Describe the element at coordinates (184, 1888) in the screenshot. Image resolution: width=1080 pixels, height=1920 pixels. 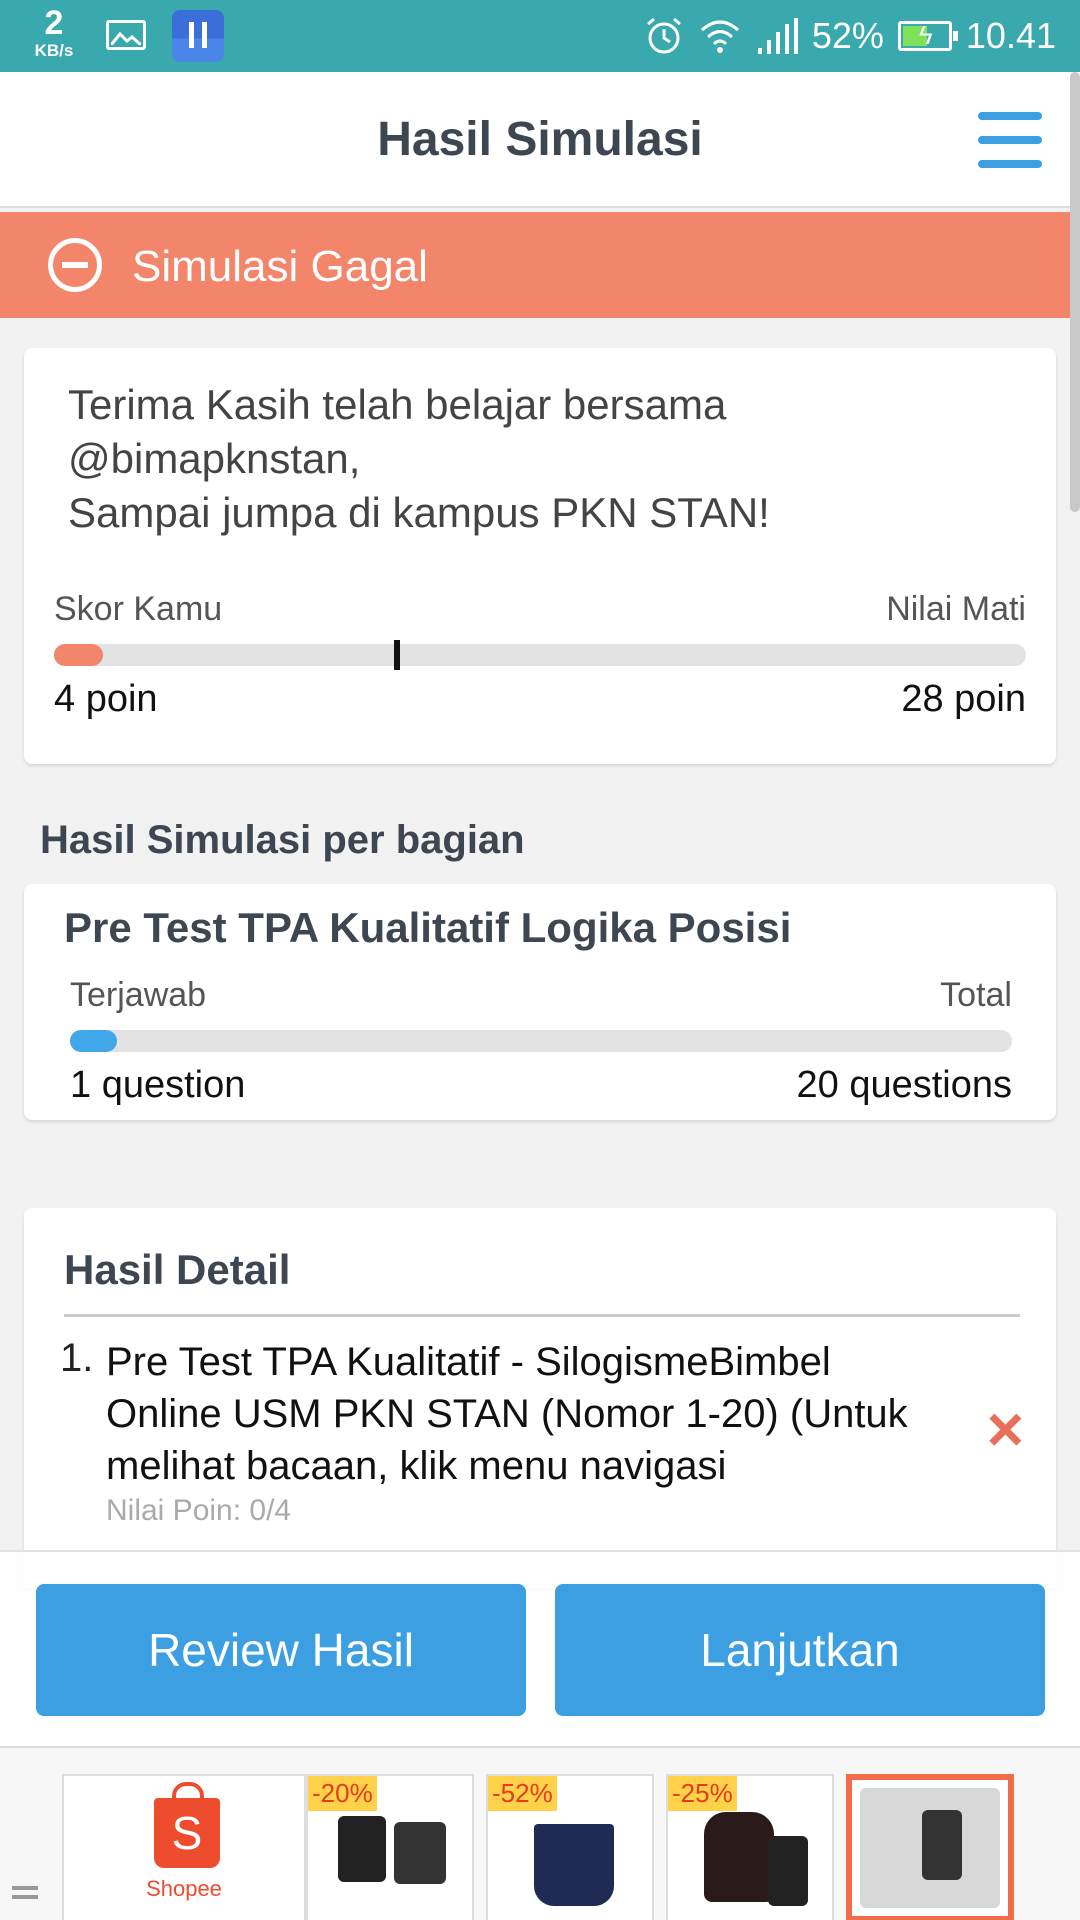
I see `shopee-brand-text: Shopee` at that location.